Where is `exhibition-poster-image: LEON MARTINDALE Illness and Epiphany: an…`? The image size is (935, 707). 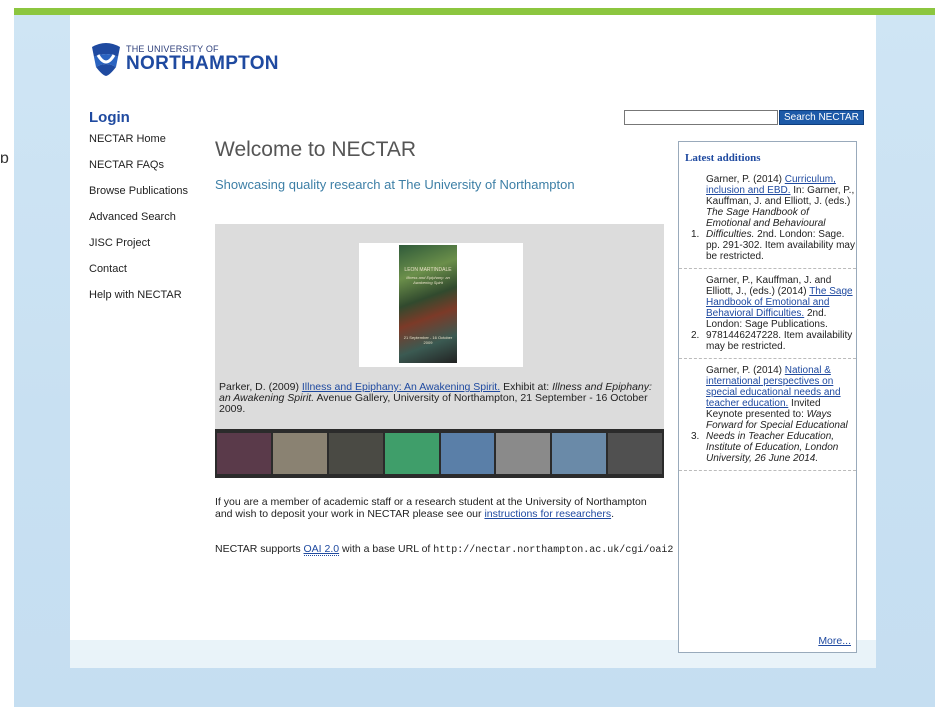
exhibition-poster-image: LEON MARTINDALE Illness and Epiphany: an… is located at coordinates (428, 304).